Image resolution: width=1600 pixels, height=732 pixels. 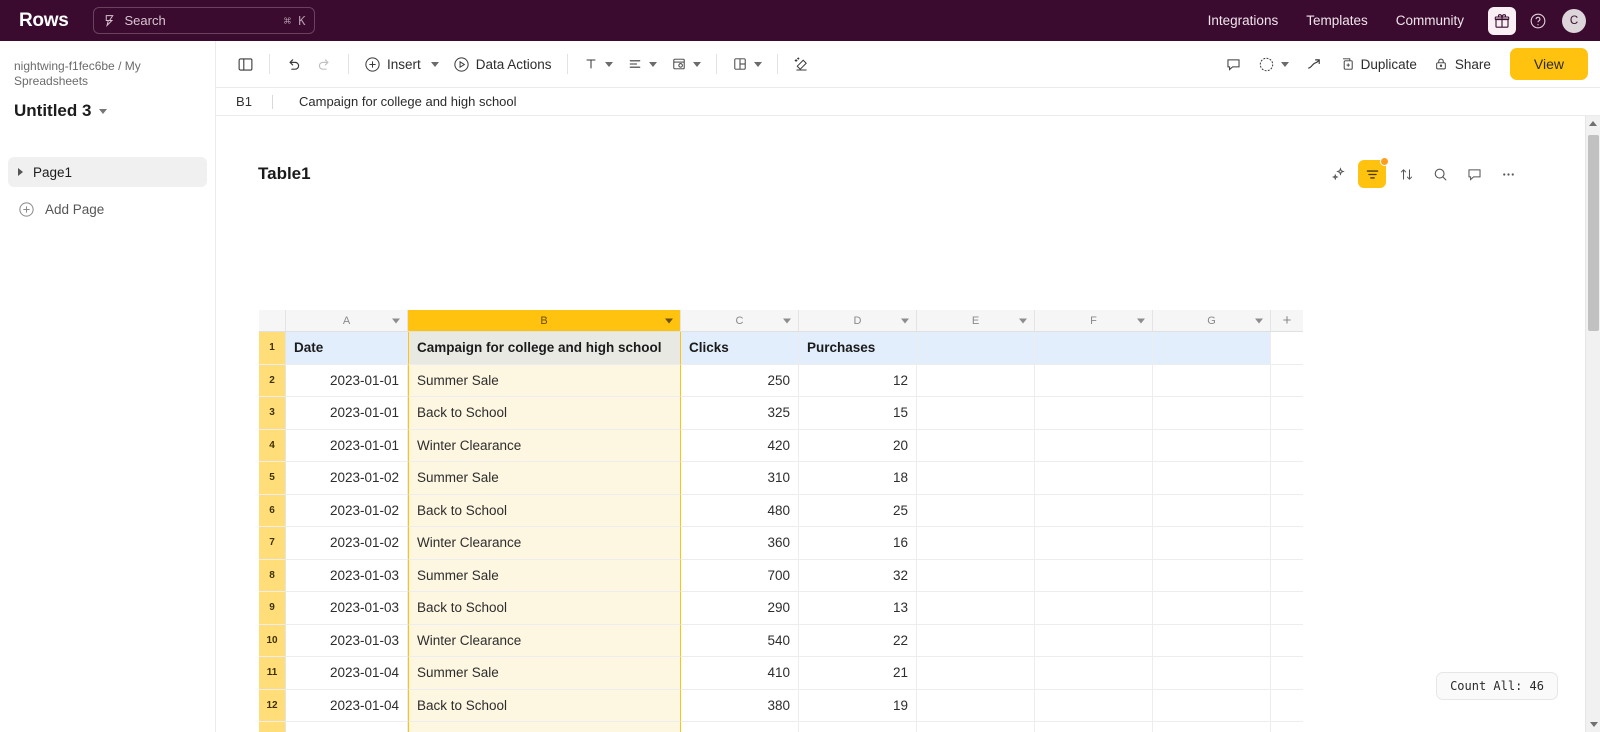 I want to click on grid-cell-B3: Back to School, so click(x=544, y=413).